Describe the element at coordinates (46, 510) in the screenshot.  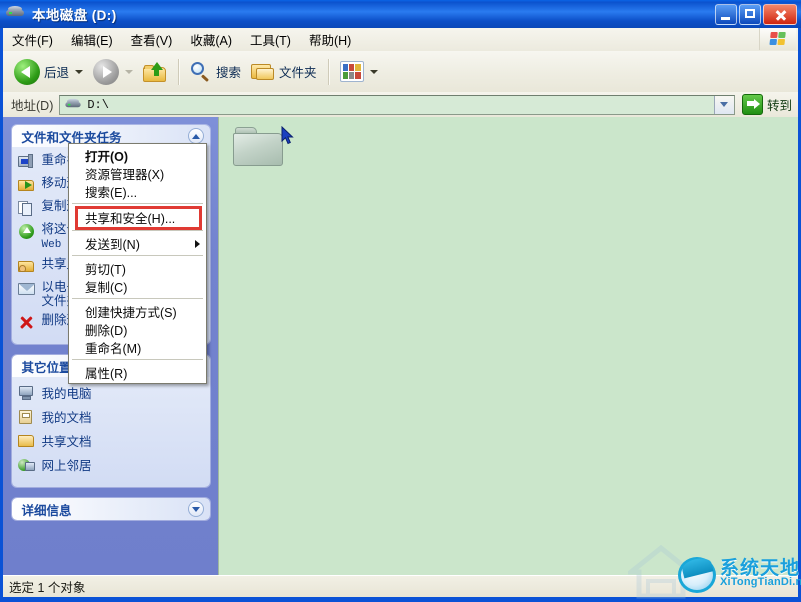
I see `details-panel-title: 详细信息` at that location.